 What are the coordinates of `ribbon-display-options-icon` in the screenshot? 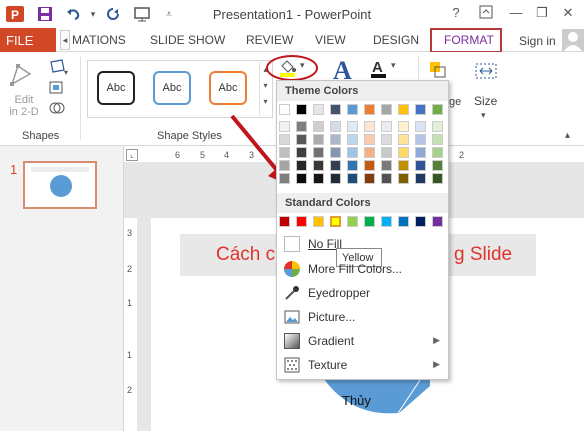 It's located at (486, 14).